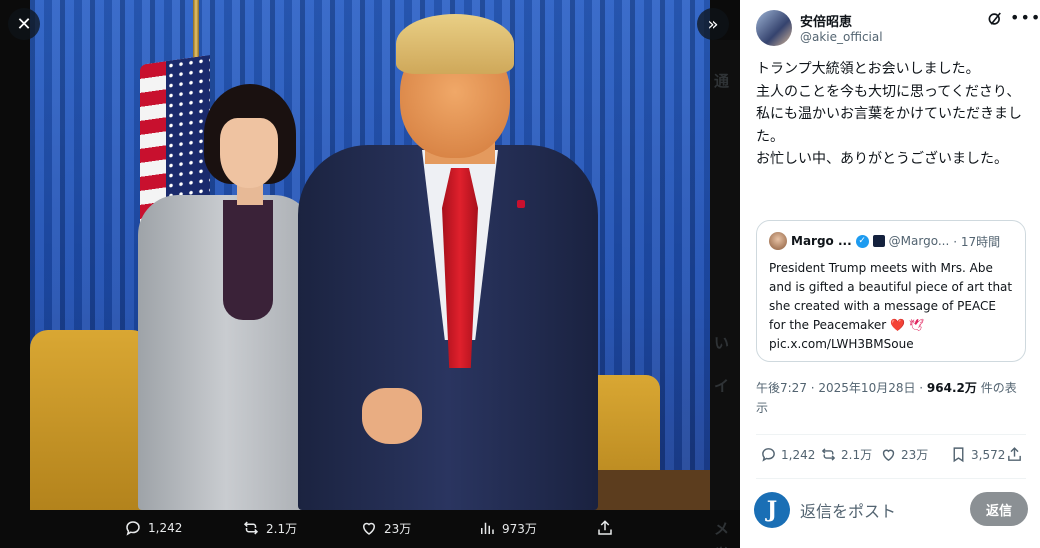  What do you see at coordinates (857, 455) in the screenshot?
I see `repost-count: 2.1万` at bounding box center [857, 455].